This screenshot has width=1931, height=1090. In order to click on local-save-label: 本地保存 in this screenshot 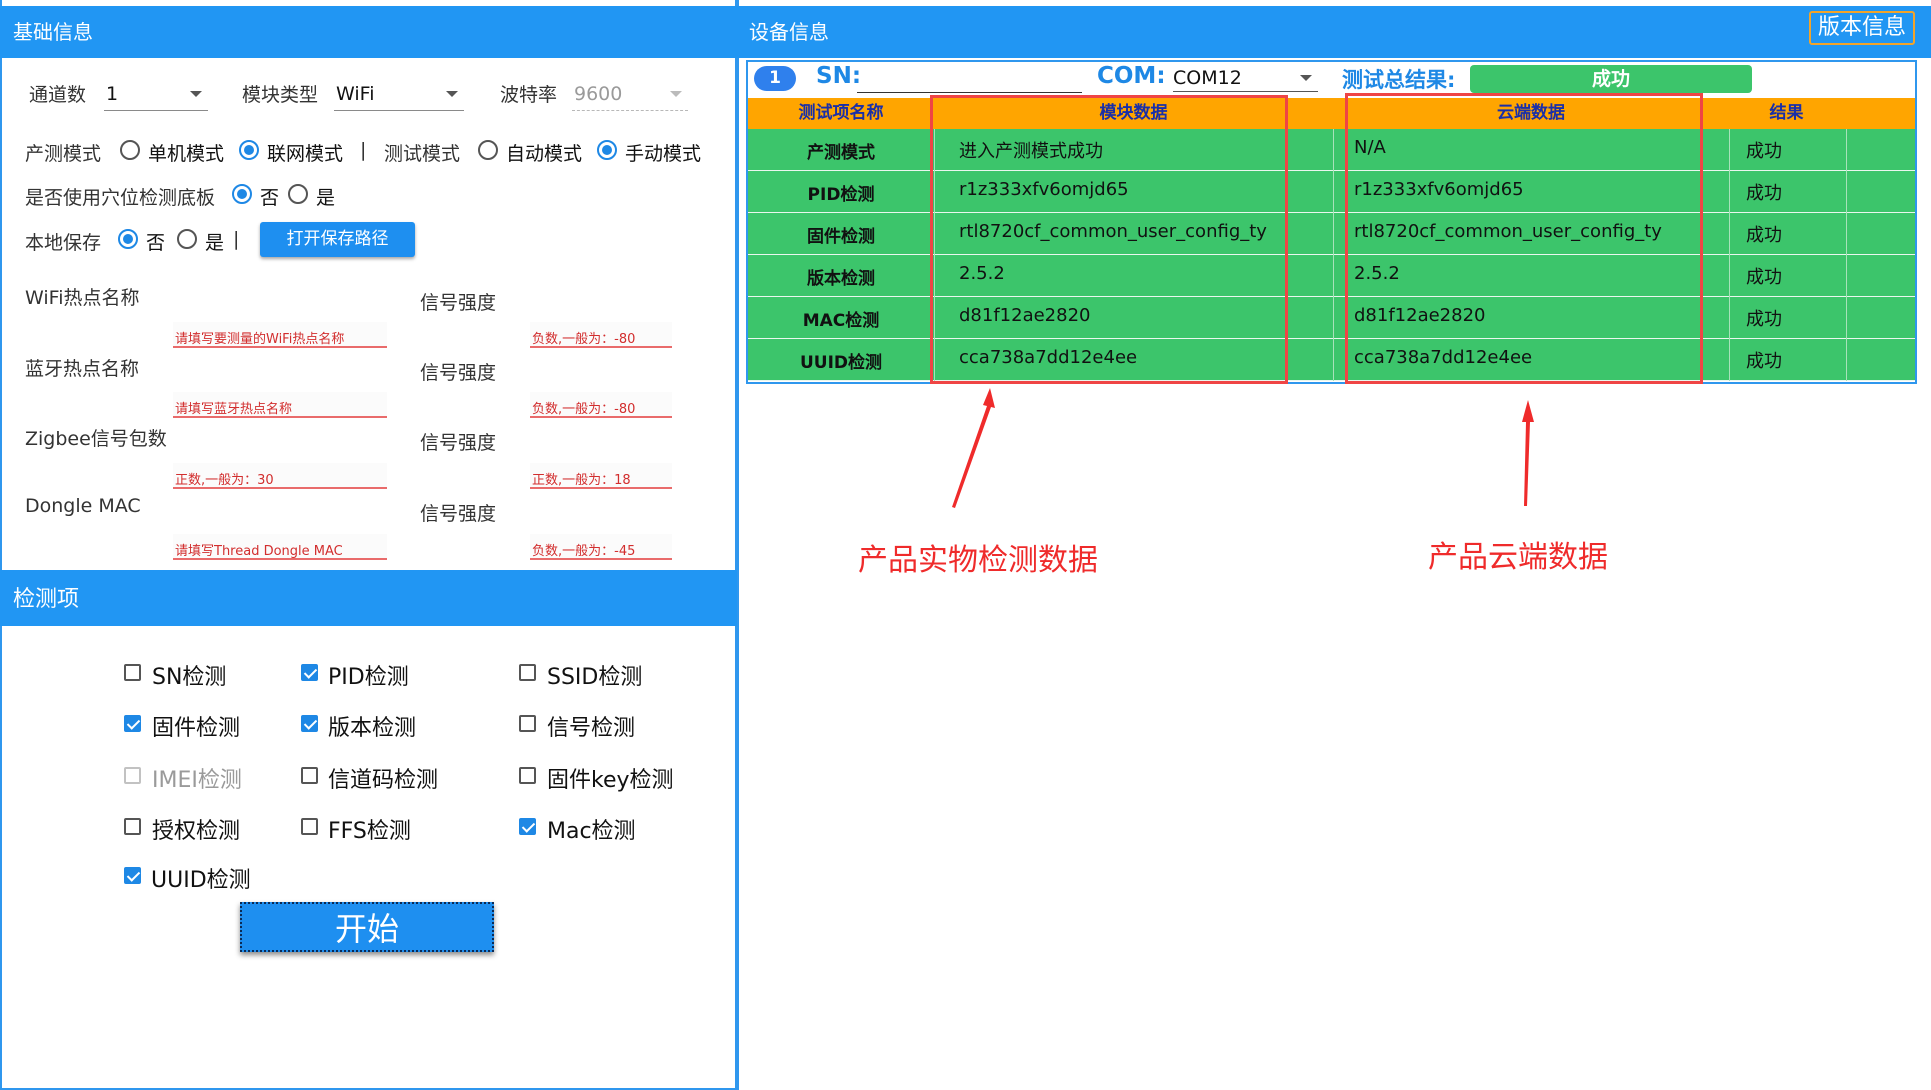, I will do `click(63, 243)`.